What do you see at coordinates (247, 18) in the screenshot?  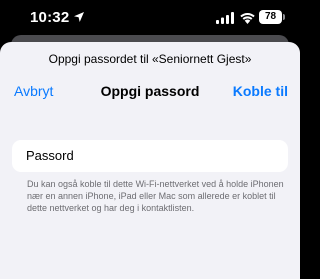 I see `wifi-icon` at bounding box center [247, 18].